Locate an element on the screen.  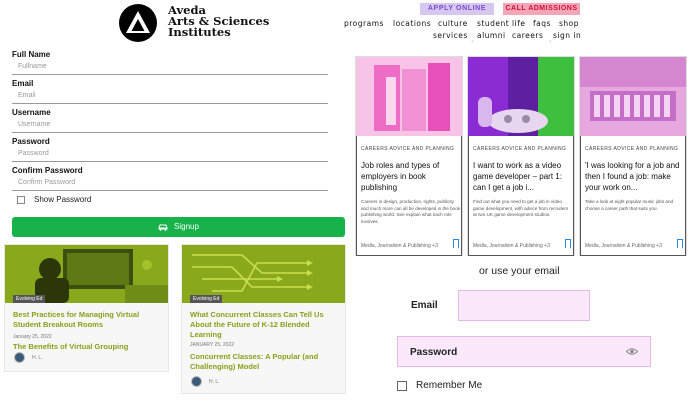
login-email-input is located at coordinates (524, 305).